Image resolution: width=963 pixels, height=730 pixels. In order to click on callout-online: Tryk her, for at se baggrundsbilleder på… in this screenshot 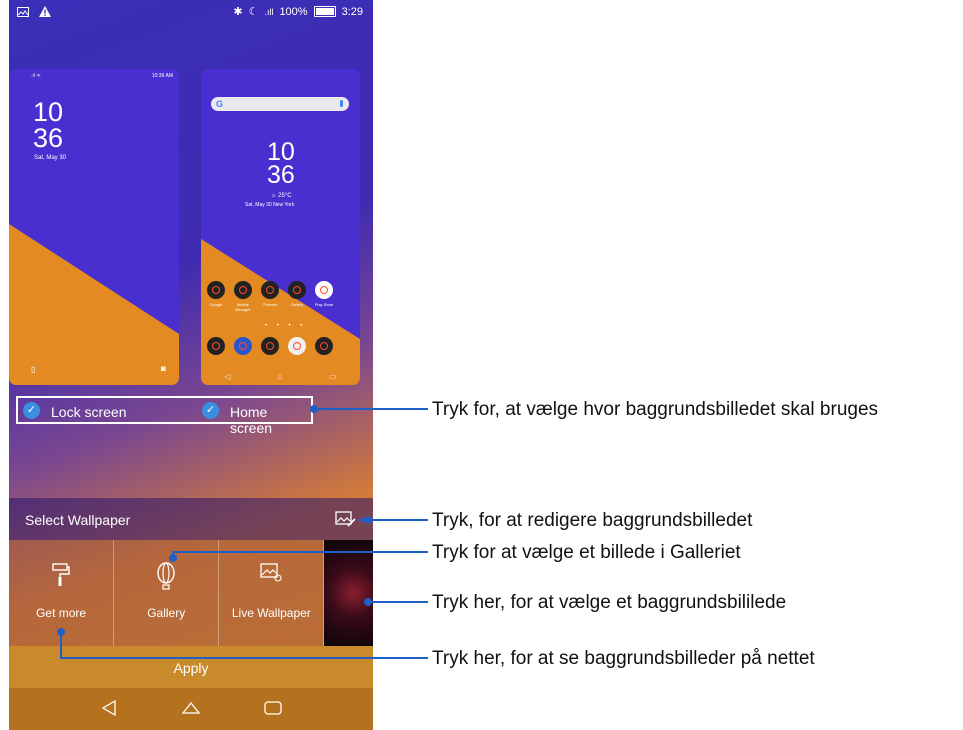, I will do `click(623, 658)`.